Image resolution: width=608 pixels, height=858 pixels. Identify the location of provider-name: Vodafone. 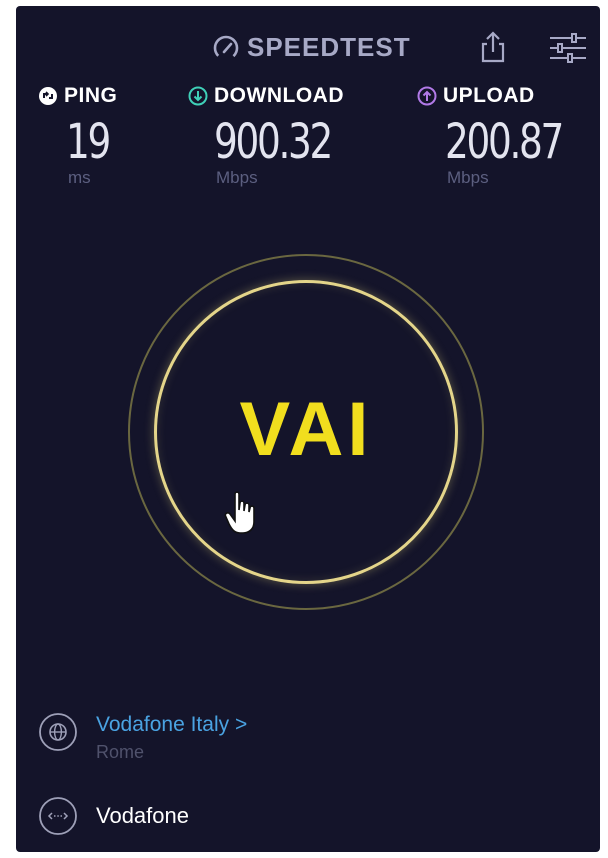
(142, 815).